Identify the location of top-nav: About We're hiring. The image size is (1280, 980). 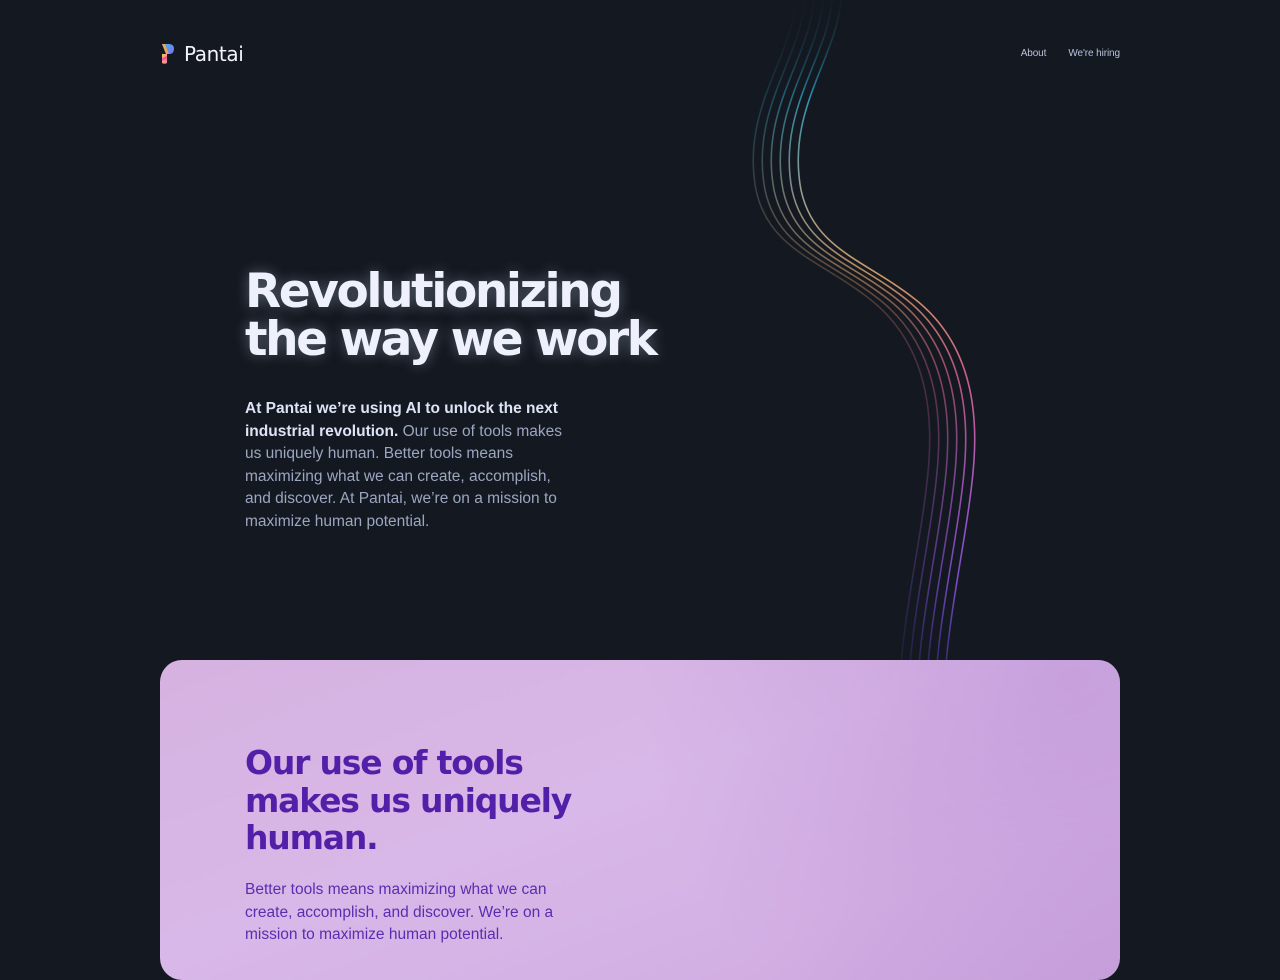
(1070, 53).